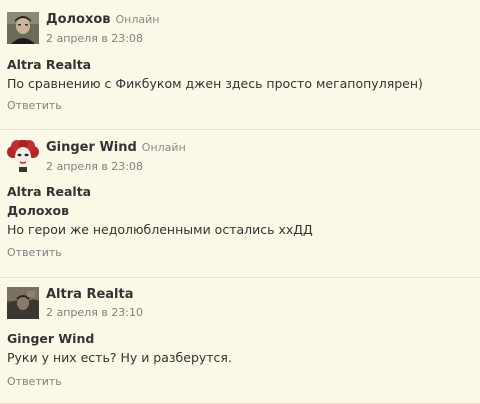 The height and width of the screenshot is (404, 480). Describe the element at coordinates (51, 338) in the screenshot. I see `quoted-user: Ginger Wind` at that location.